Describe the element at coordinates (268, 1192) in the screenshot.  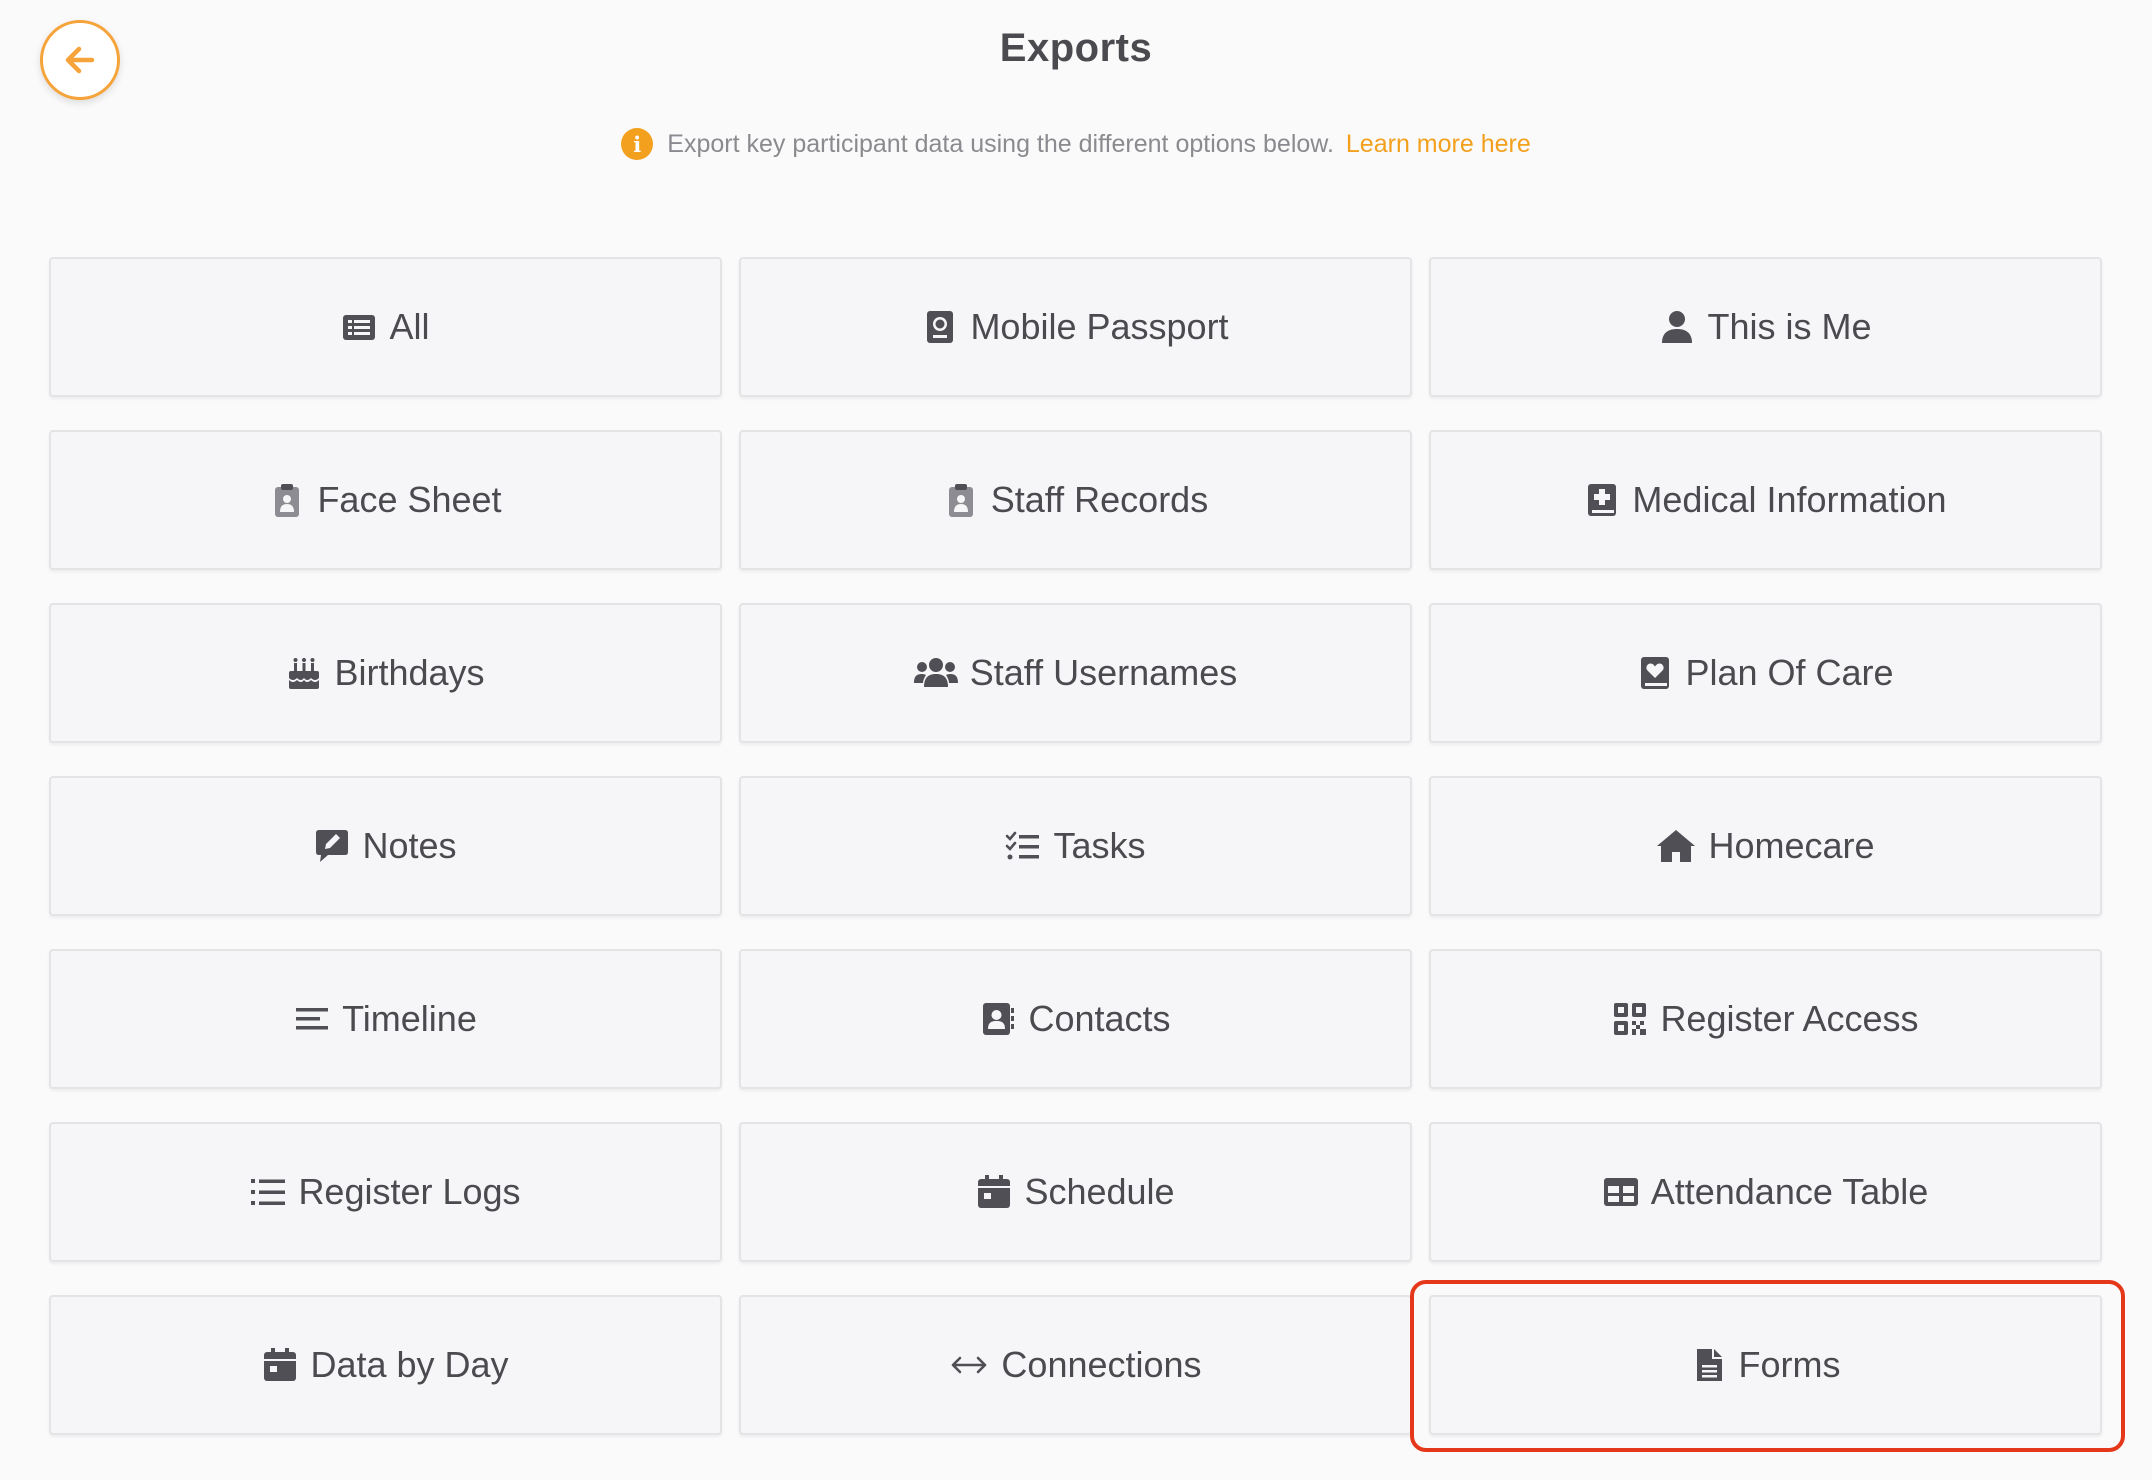
I see `list-ul-icon` at that location.